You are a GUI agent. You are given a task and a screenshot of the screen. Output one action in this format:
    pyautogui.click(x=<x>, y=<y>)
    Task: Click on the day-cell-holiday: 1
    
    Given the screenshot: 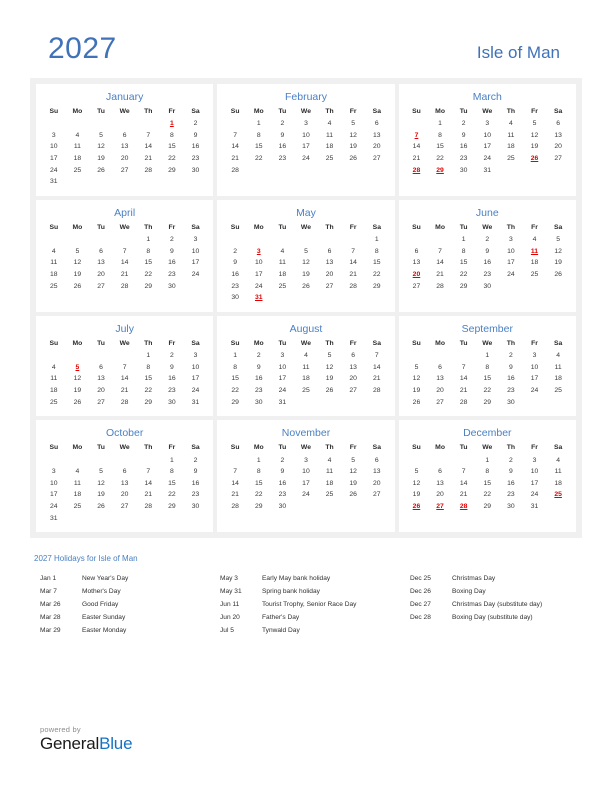 What is the action you would take?
    pyautogui.click(x=171, y=124)
    